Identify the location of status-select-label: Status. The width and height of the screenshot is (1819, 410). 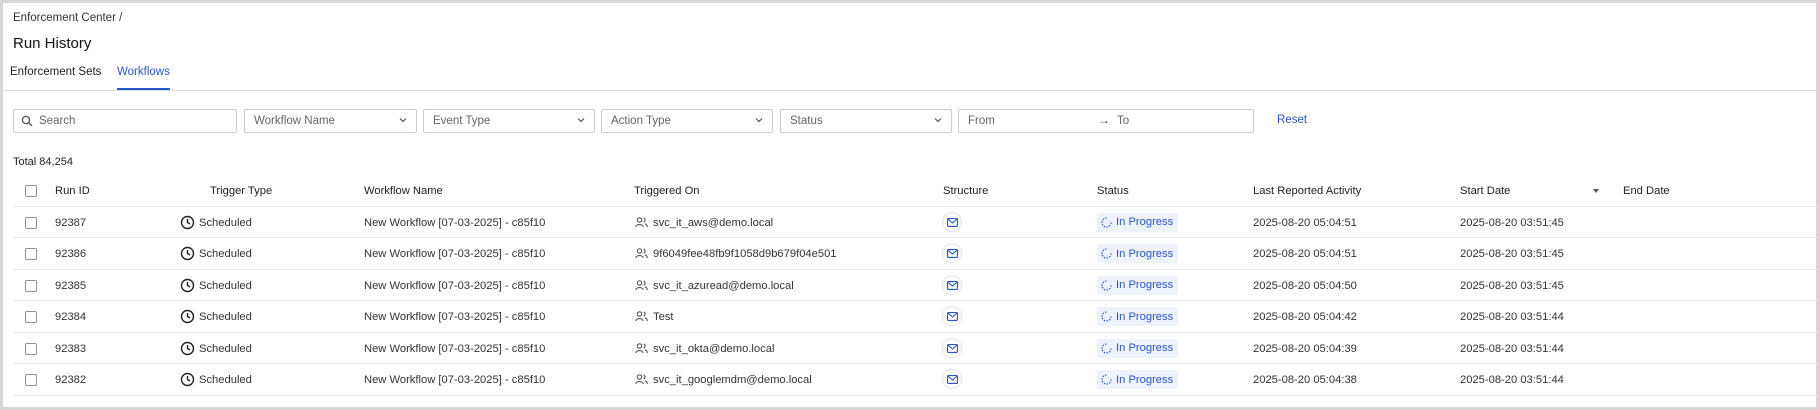
(806, 121).